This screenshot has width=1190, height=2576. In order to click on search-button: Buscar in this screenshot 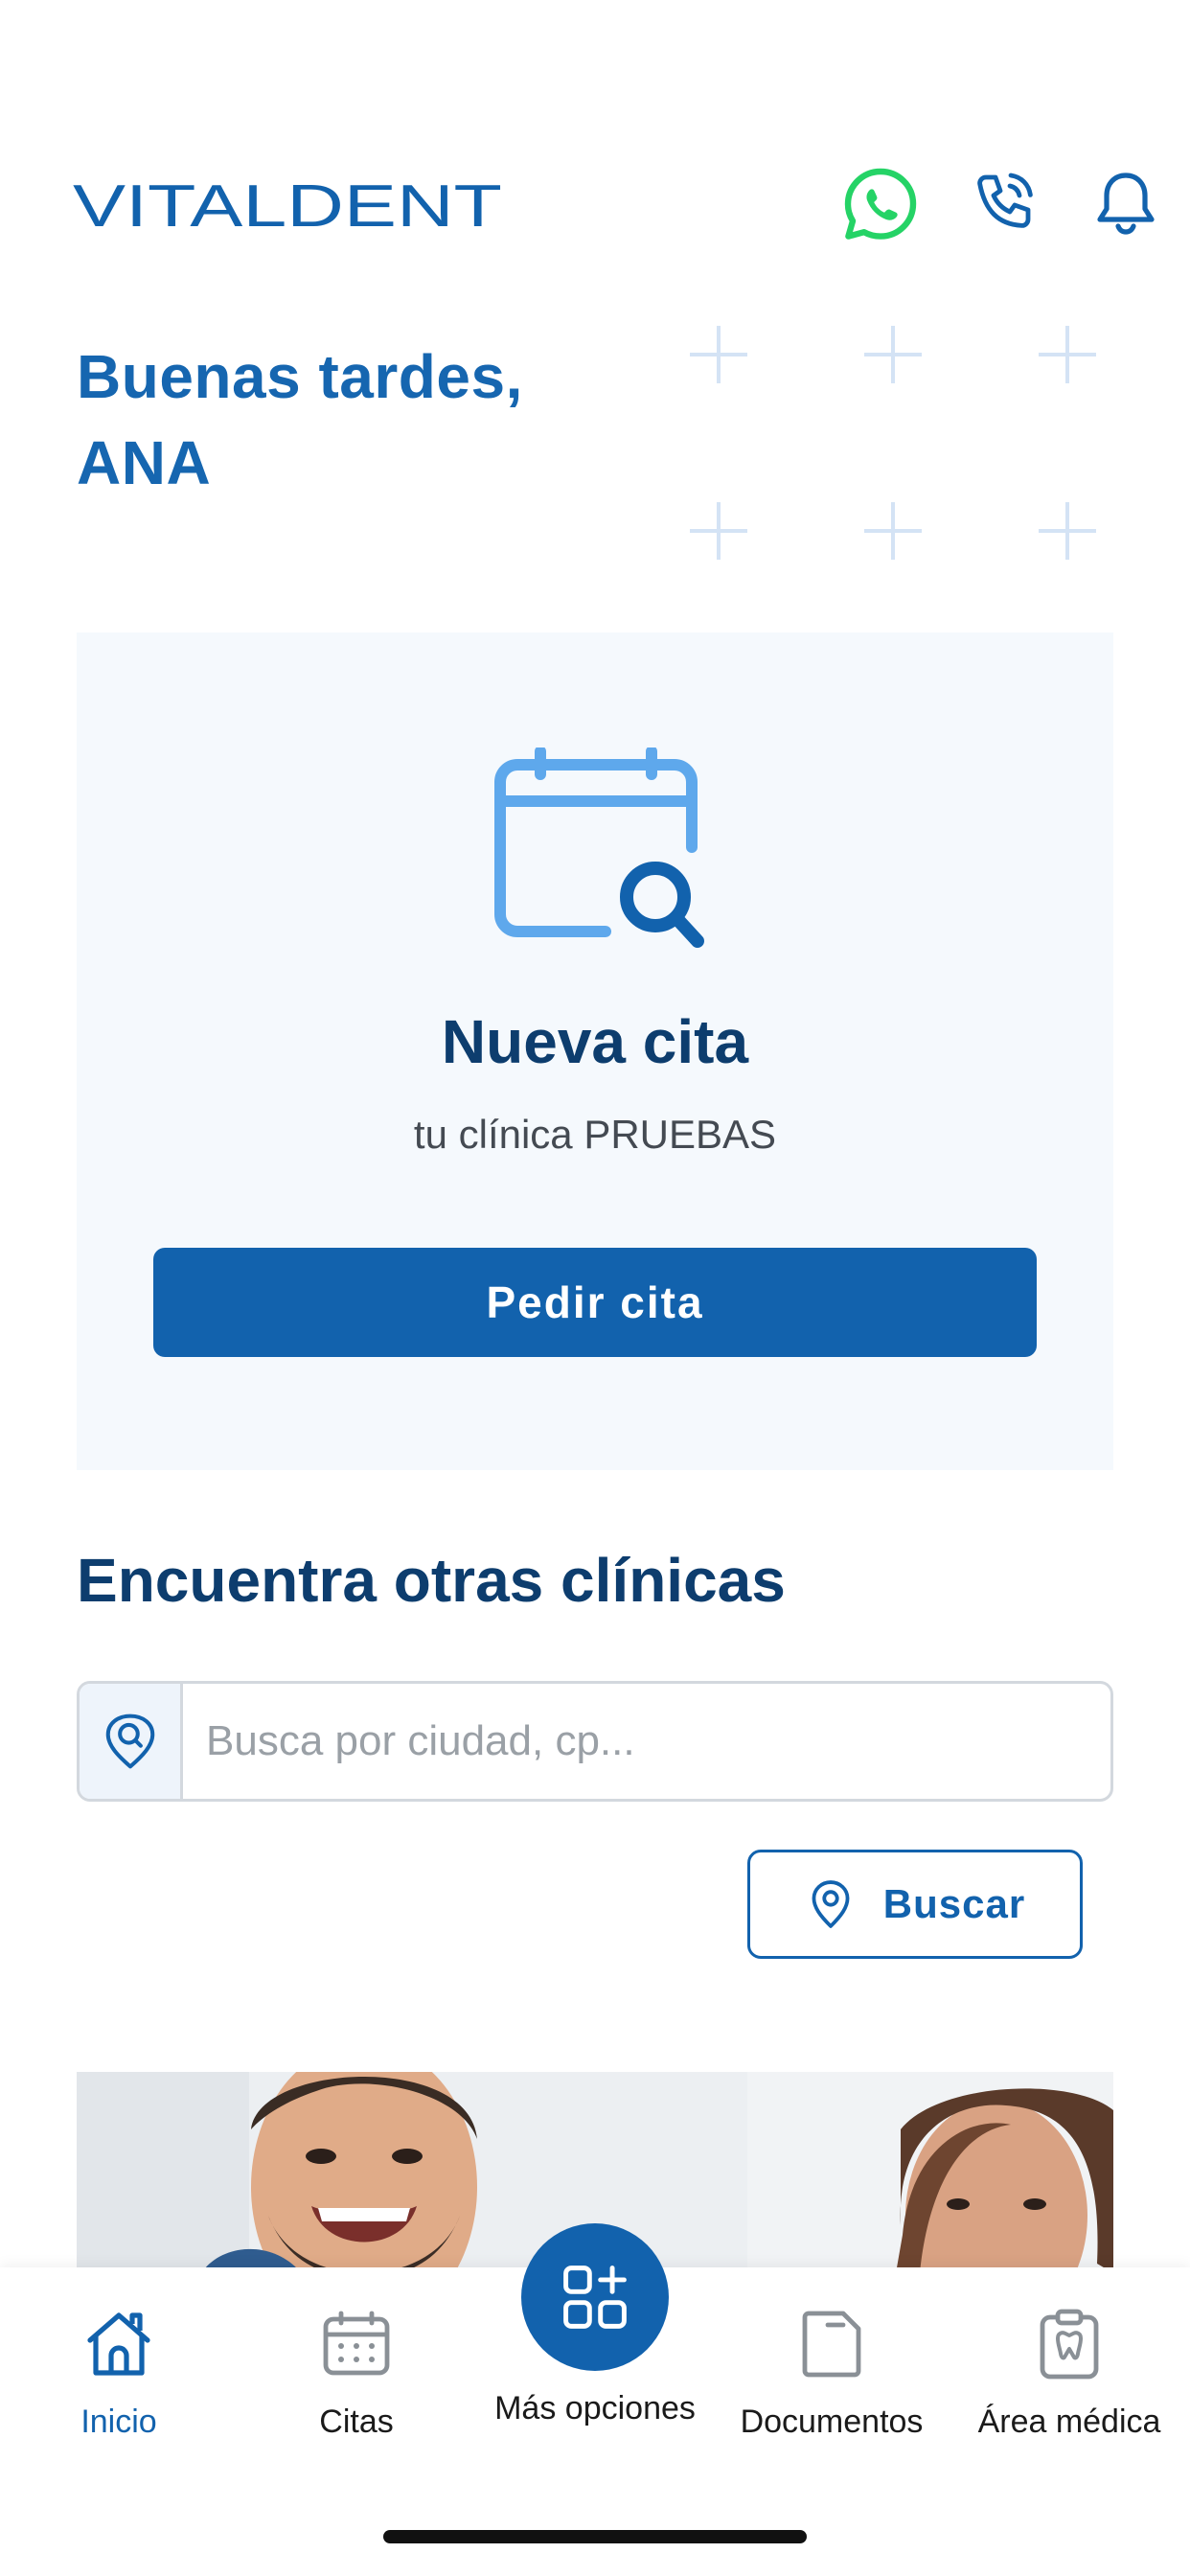, I will do `click(915, 1904)`.